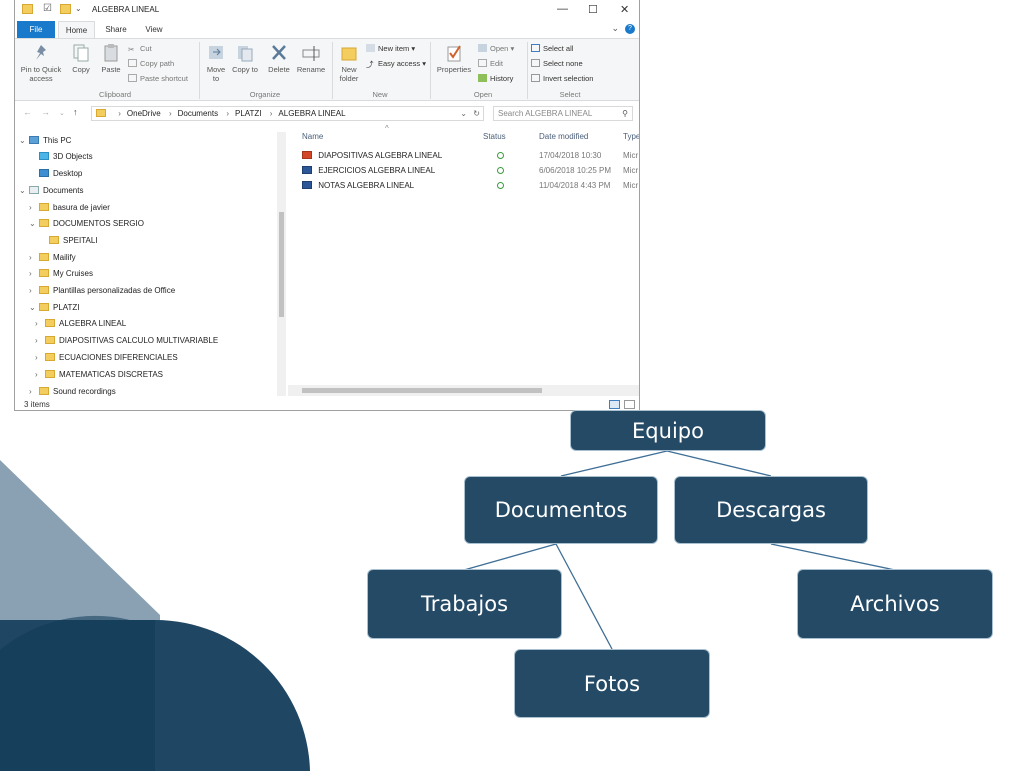  What do you see at coordinates (216, 74) in the screenshot?
I see `move-to-label: Move to` at bounding box center [216, 74].